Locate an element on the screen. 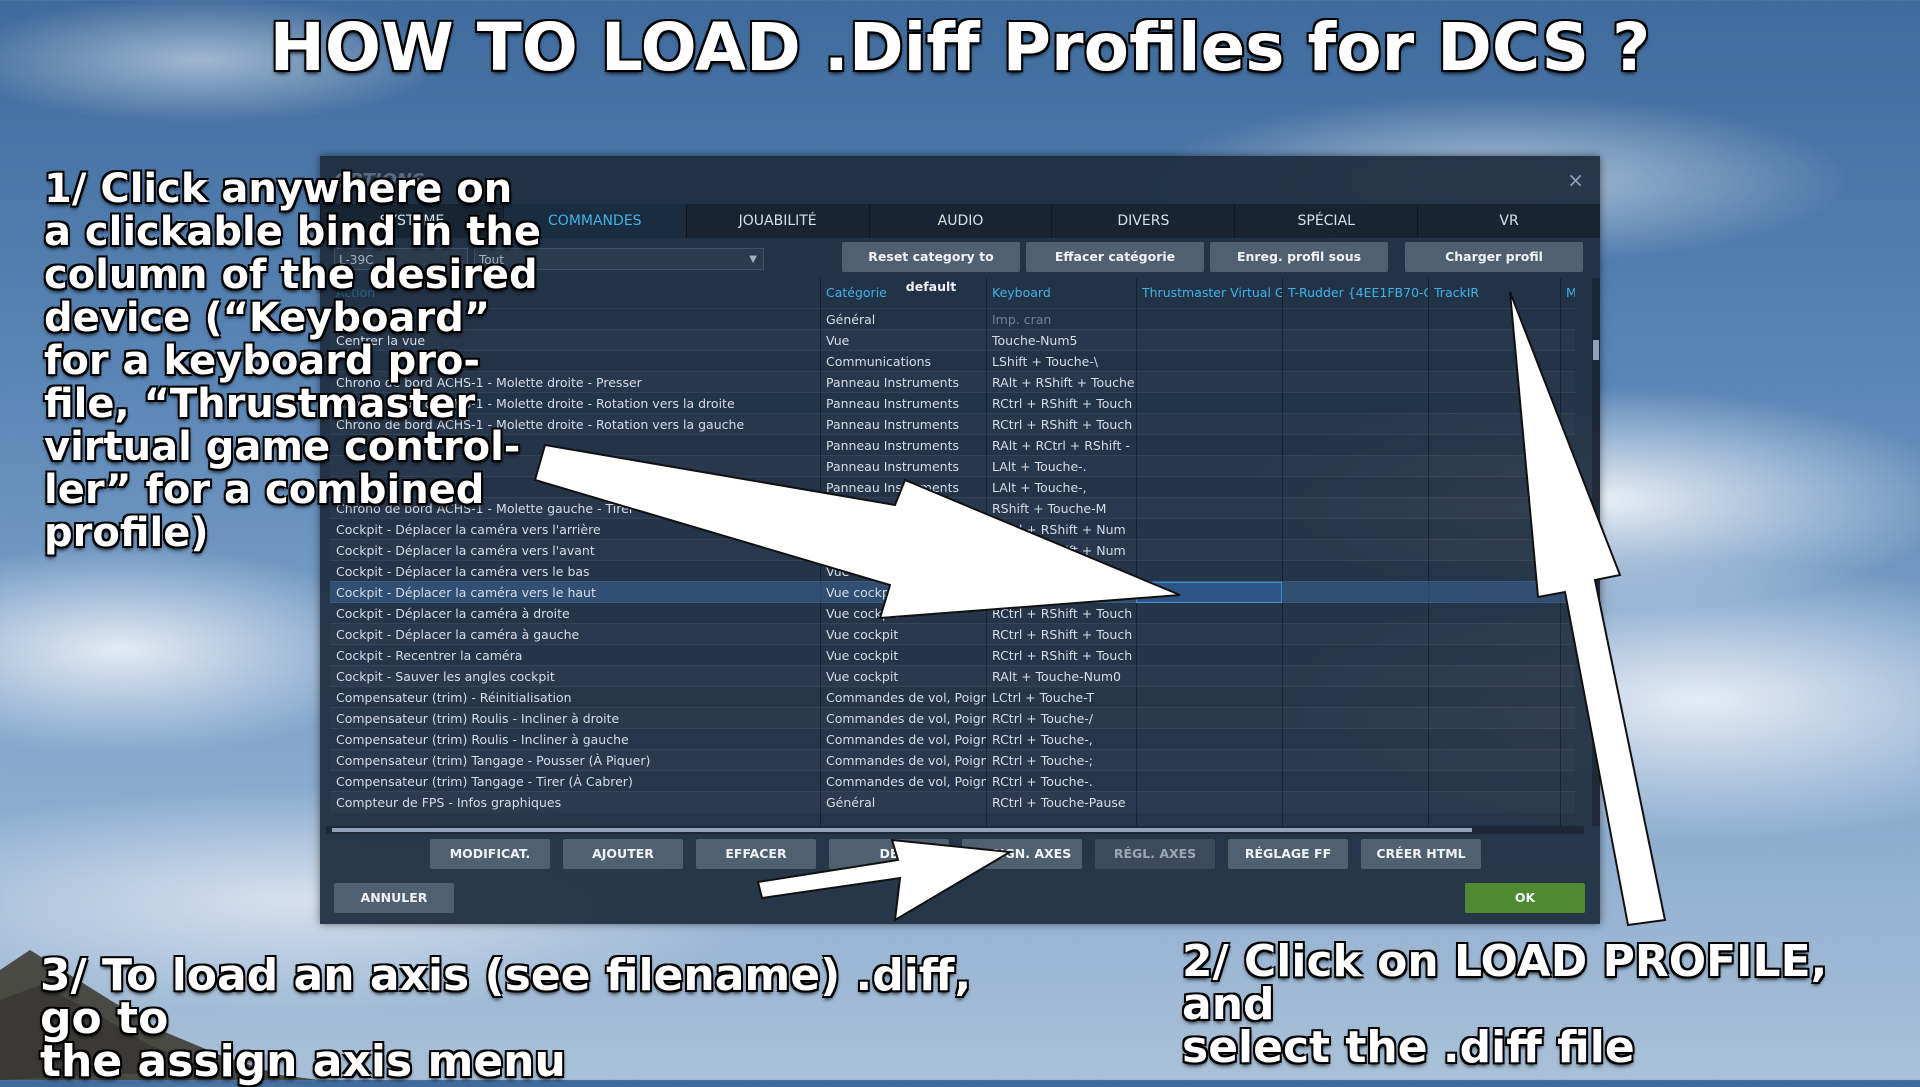 The height and width of the screenshot is (1087, 1920). keyboard-bind-cell: LAlt + Touche-, is located at coordinates (1061, 487).